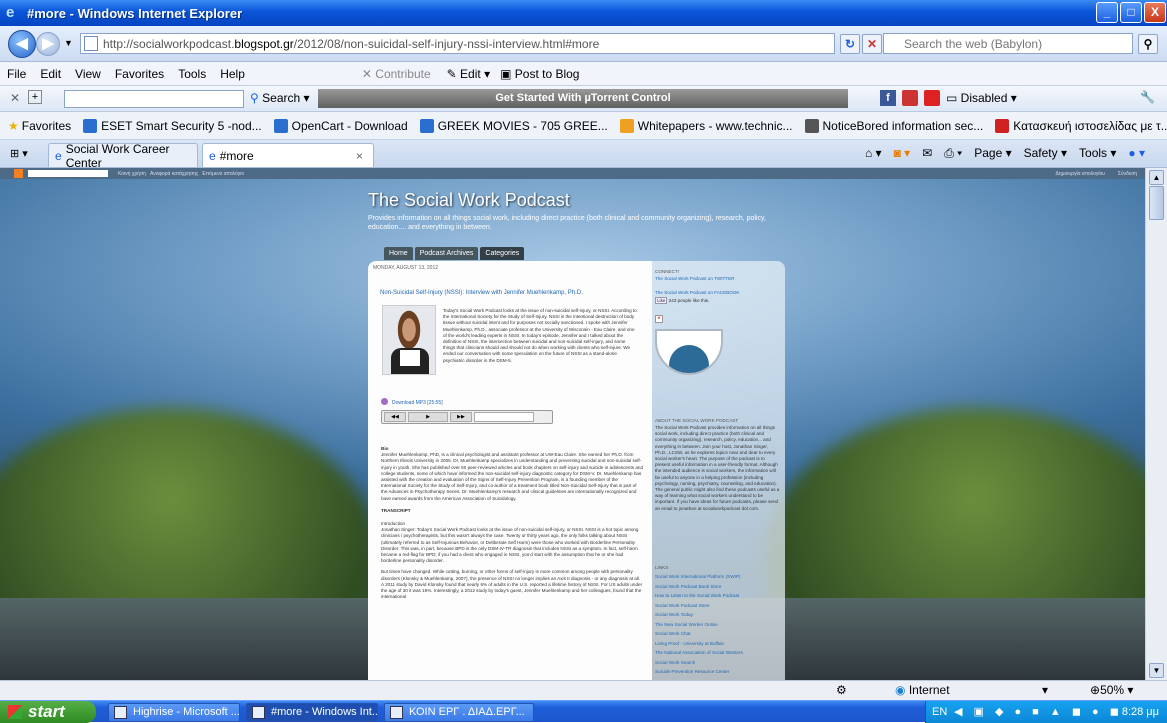 The height and width of the screenshot is (723, 1167). I want to click on facebook-link: The Social Work Podcast on FACEBOOK, so click(717, 293).